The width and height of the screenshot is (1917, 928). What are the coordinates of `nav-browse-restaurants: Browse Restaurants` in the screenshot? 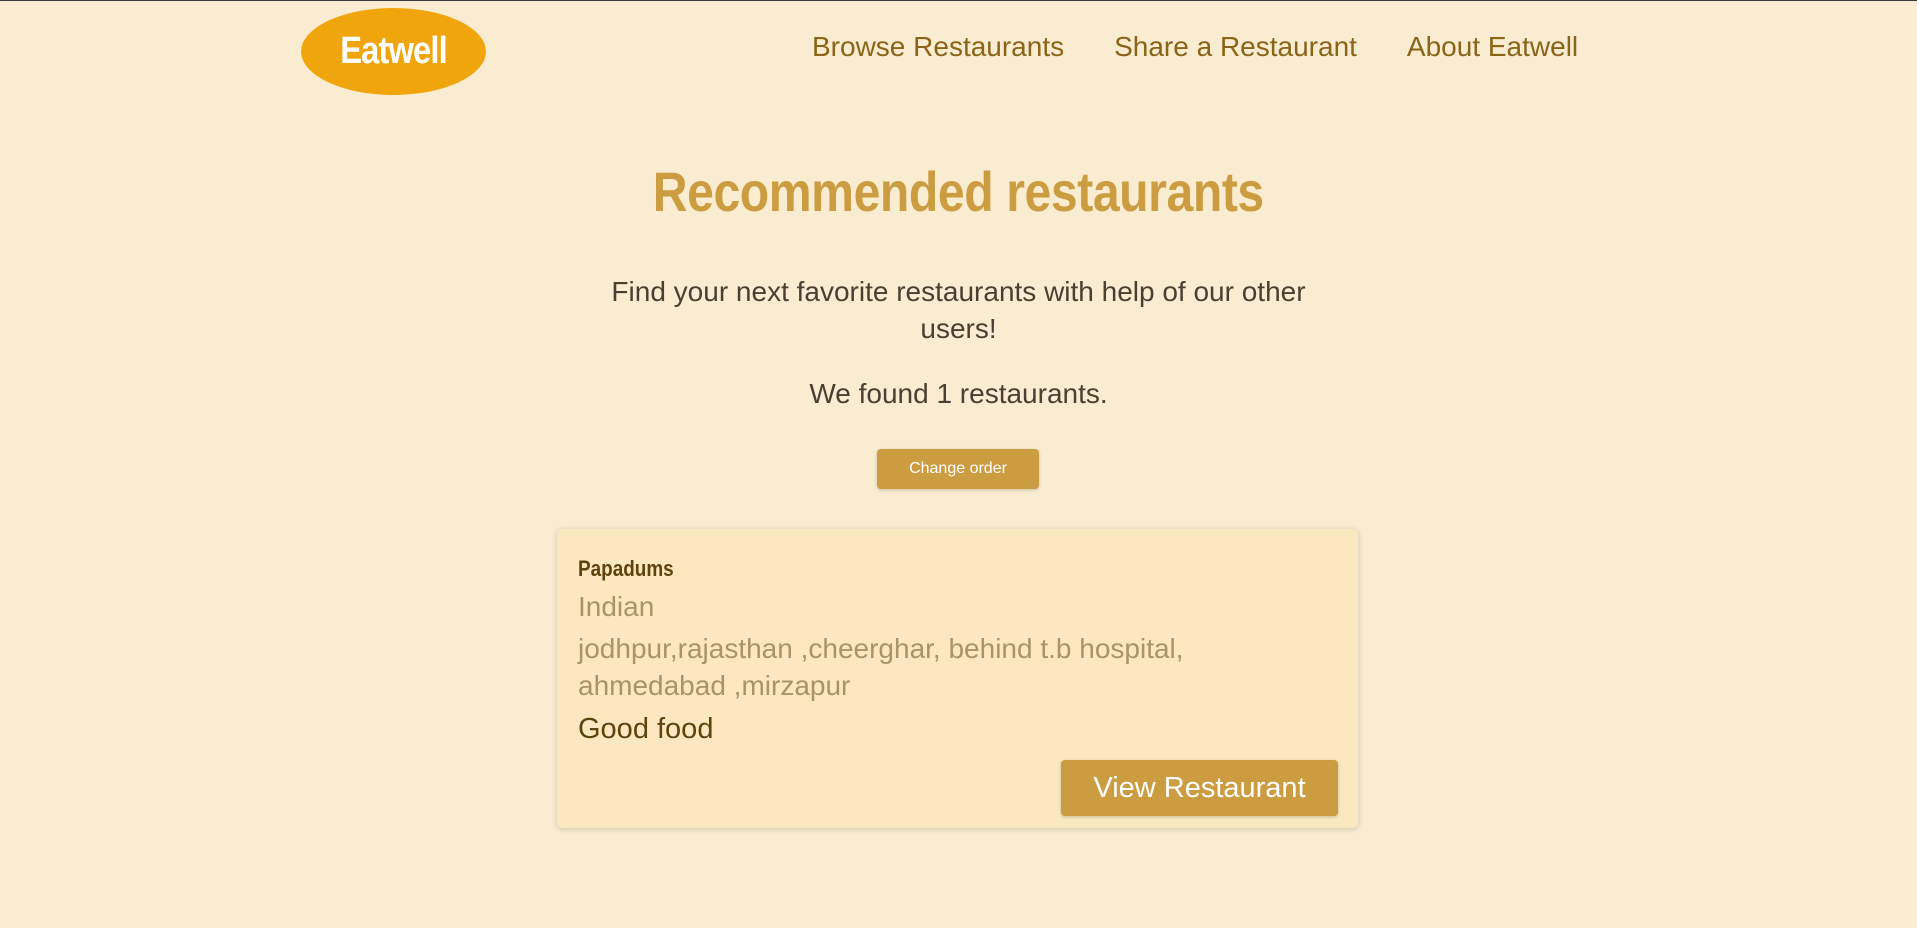 It's located at (938, 47).